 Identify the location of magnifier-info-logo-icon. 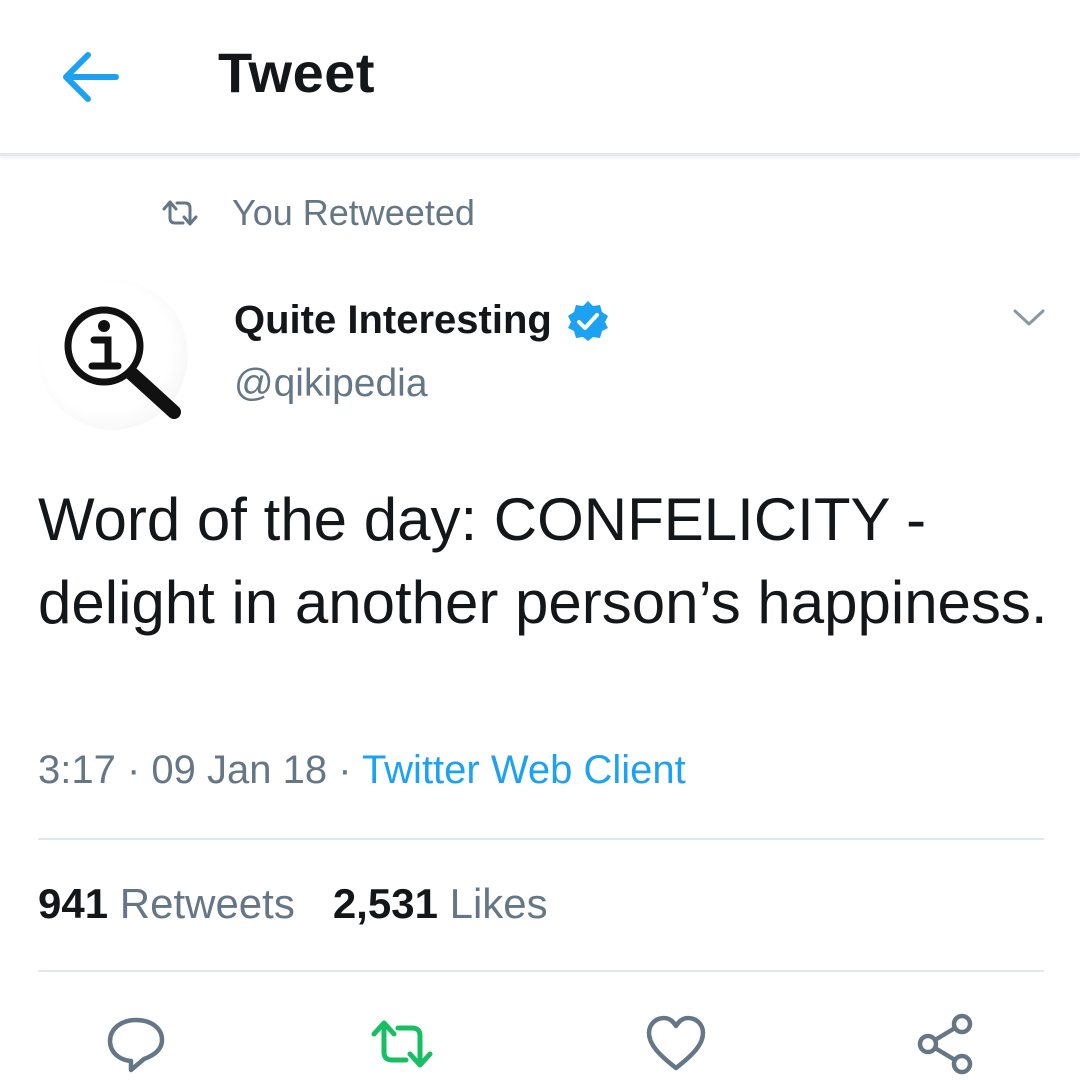
(122, 362).